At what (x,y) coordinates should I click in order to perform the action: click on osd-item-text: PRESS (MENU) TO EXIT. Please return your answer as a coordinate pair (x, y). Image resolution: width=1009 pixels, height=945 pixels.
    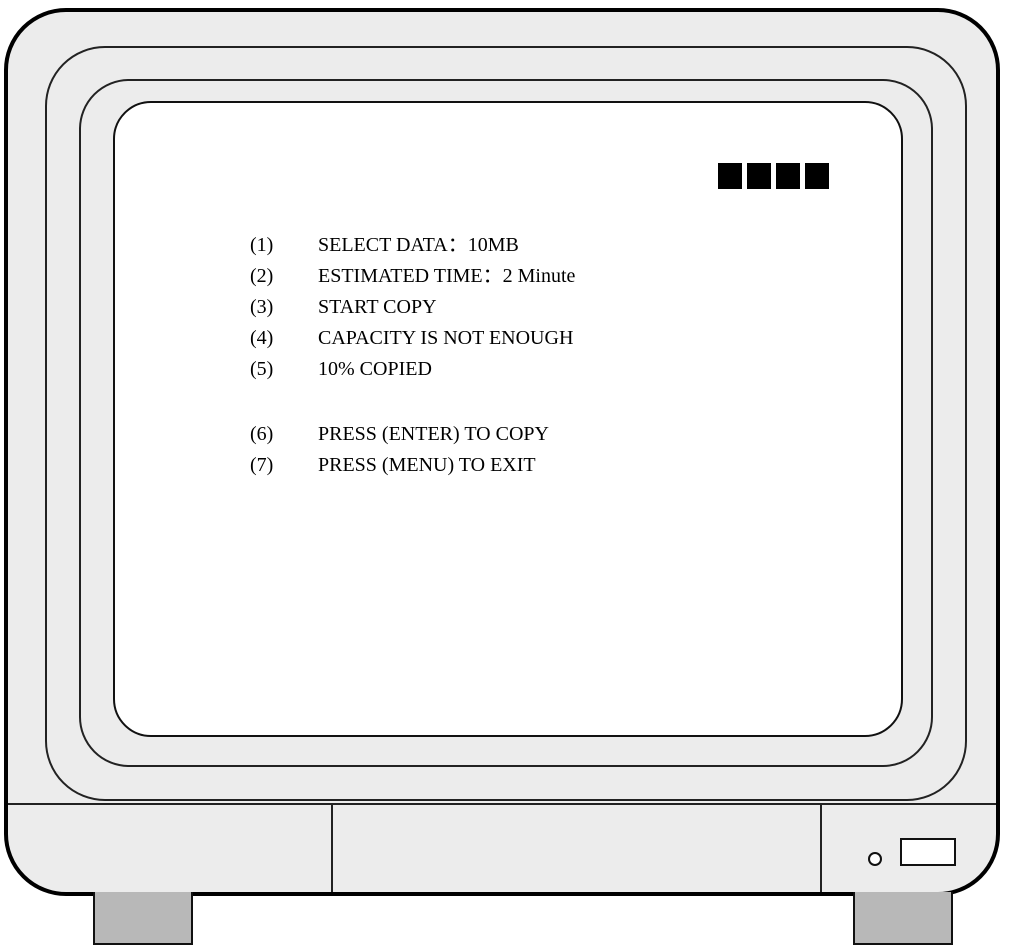
    Looking at the image, I should click on (427, 465).